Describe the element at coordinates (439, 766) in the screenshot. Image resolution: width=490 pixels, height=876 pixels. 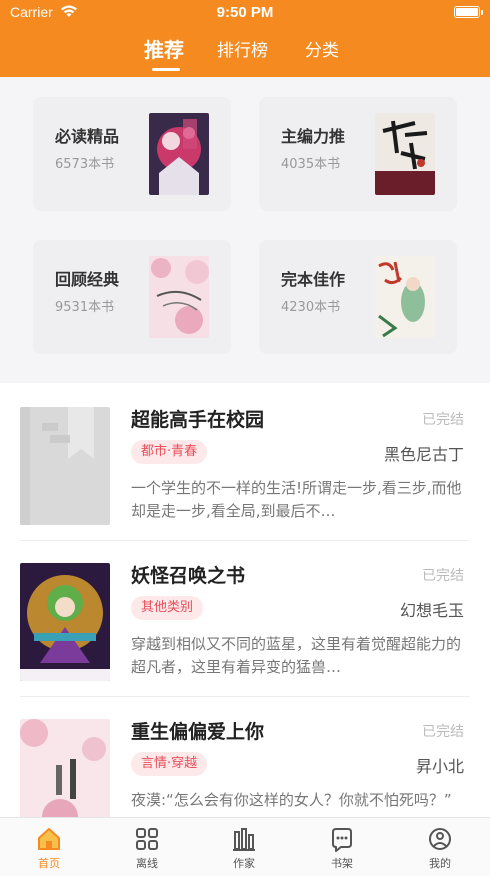
I see `book-author: 昇小北` at that location.